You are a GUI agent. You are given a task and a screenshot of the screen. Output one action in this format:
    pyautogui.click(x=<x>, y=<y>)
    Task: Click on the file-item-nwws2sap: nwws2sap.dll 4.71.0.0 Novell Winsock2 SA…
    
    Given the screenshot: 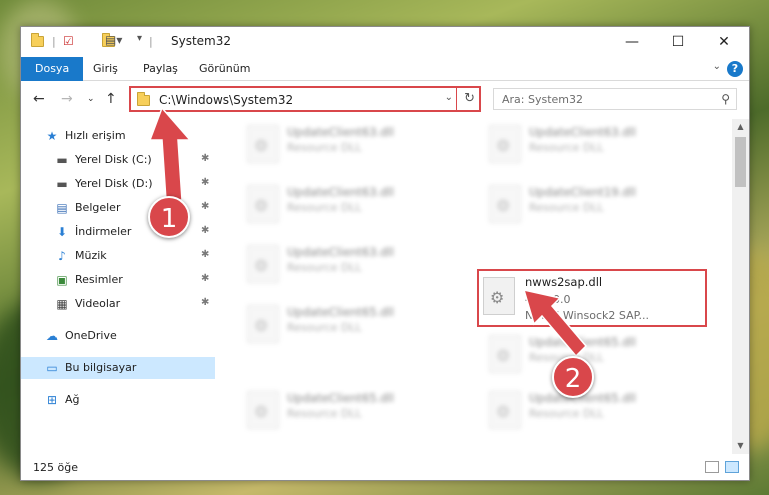 What is the action you would take?
    pyautogui.click(x=592, y=298)
    